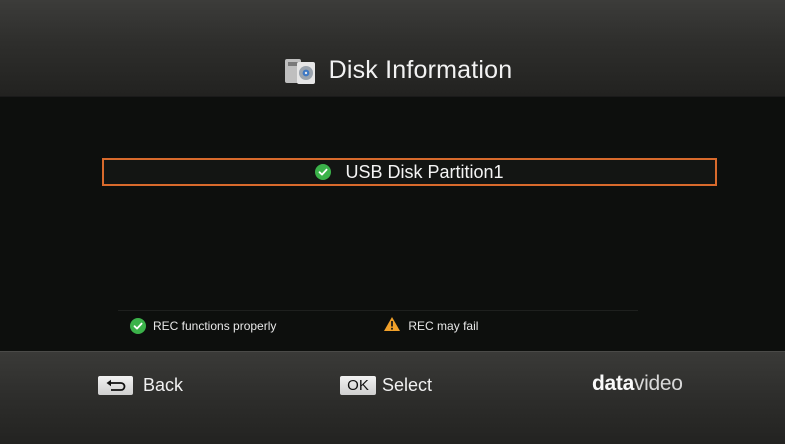  What do you see at coordinates (300, 71) in the screenshot?
I see `usb-disk-icon` at bounding box center [300, 71].